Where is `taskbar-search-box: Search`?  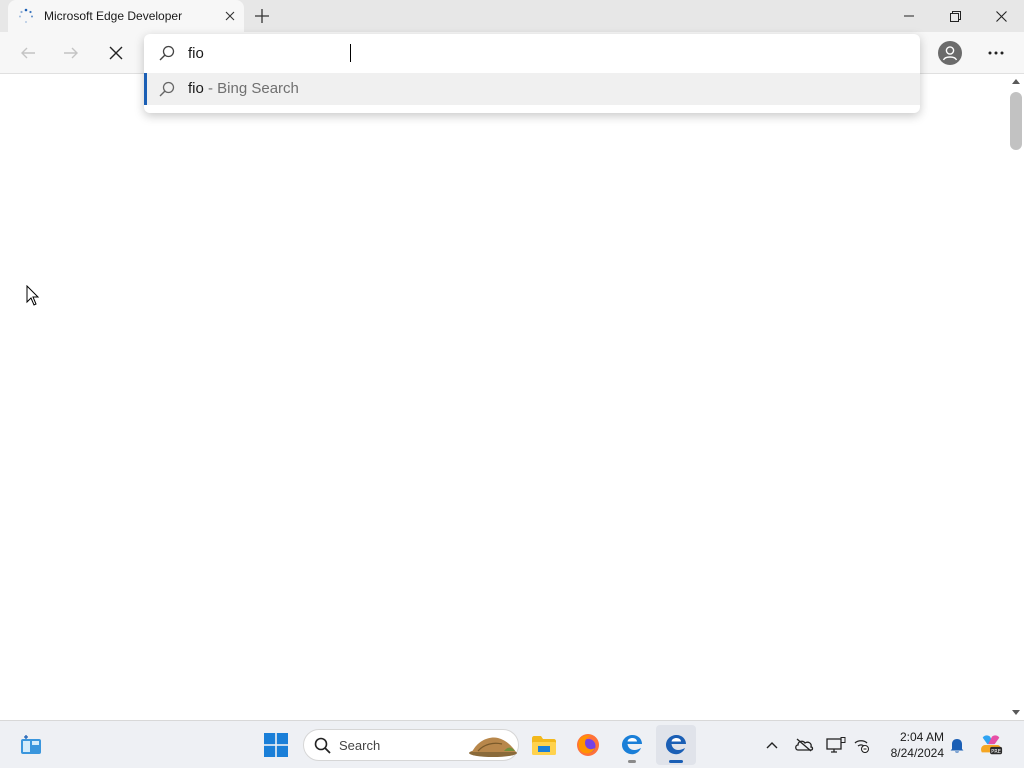
taskbar-search-box: Search is located at coordinates (411, 745).